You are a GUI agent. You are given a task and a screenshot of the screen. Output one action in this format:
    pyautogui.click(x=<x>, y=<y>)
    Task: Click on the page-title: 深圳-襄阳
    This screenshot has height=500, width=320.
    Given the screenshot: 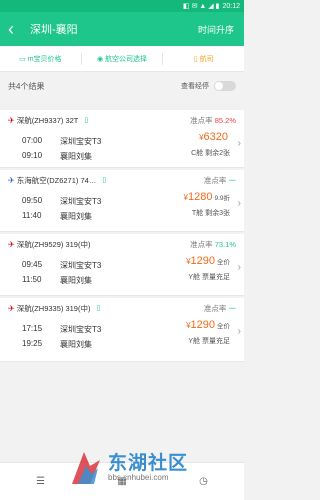 What is the action you would take?
    pyautogui.click(x=54, y=30)
    